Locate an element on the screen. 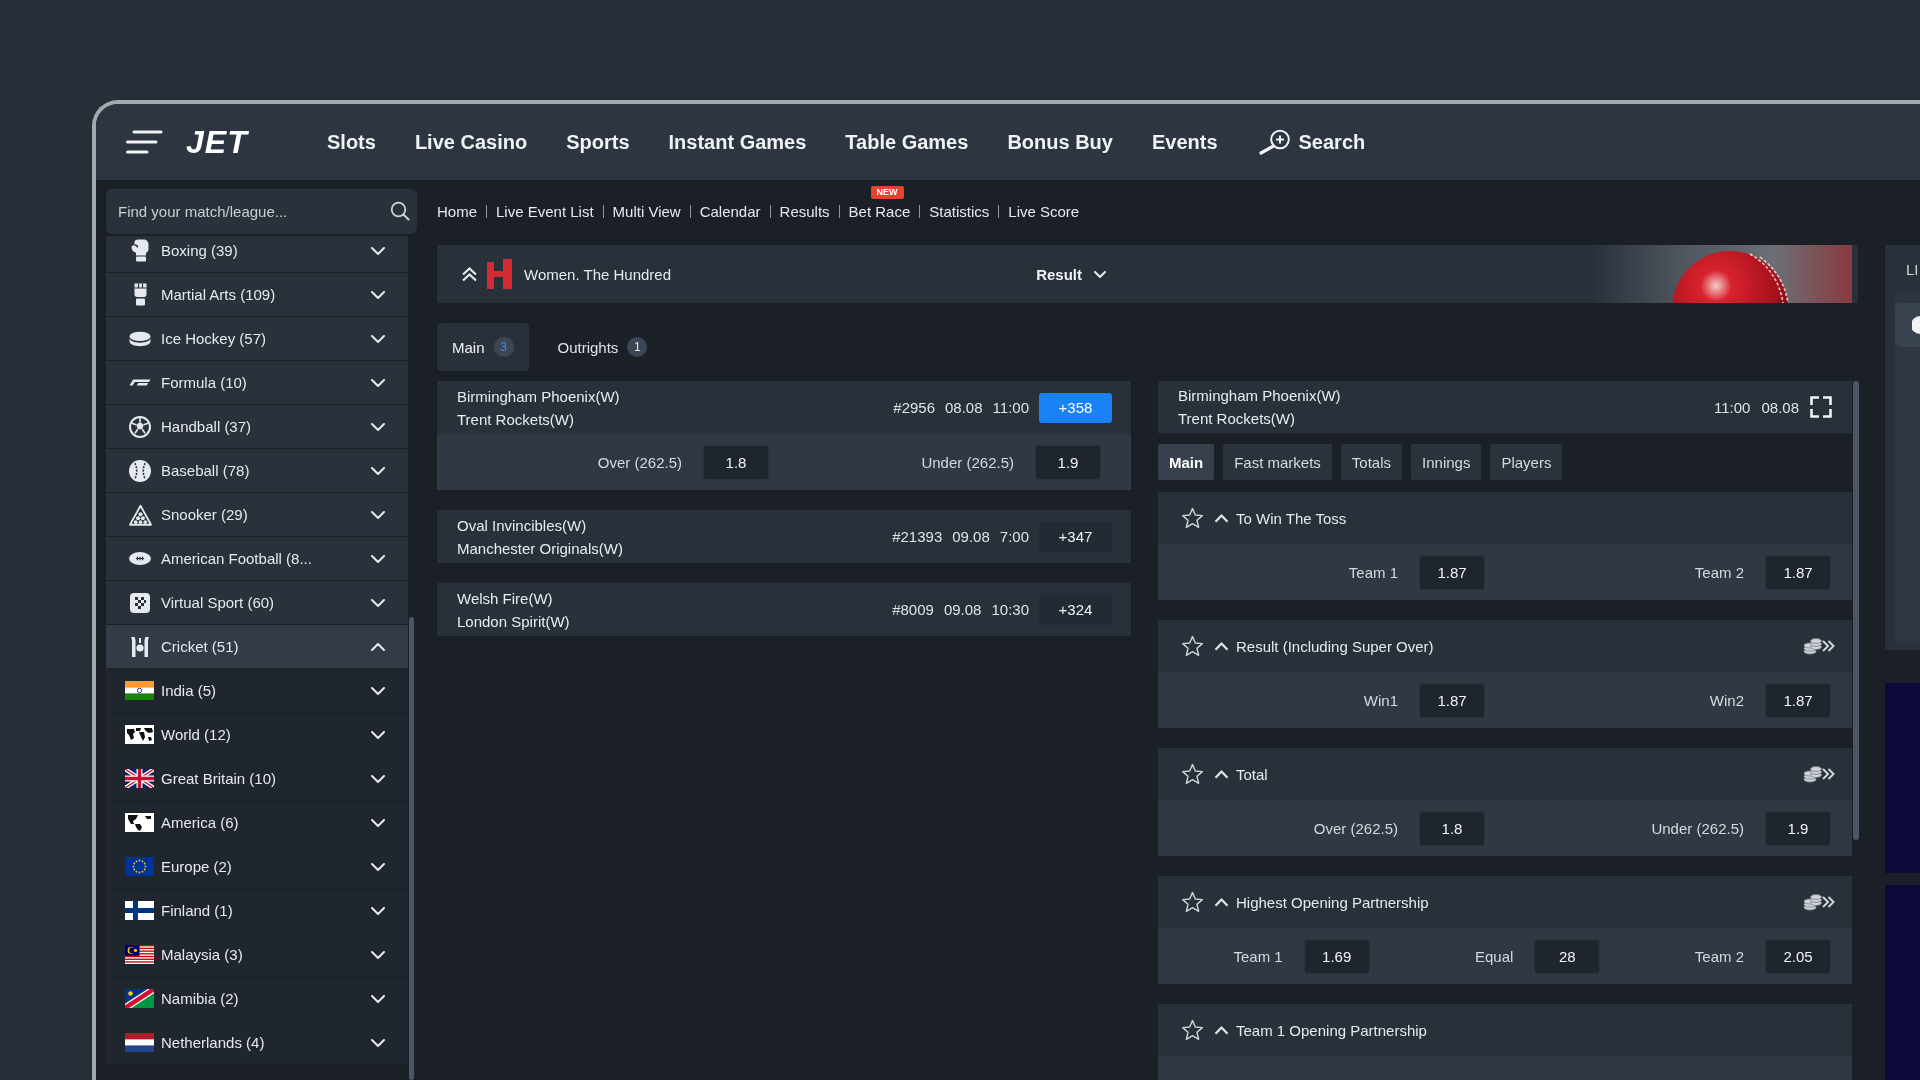 The width and height of the screenshot is (1920, 1080). sidebar-item: Netherlands (4) is located at coordinates (257, 1042).